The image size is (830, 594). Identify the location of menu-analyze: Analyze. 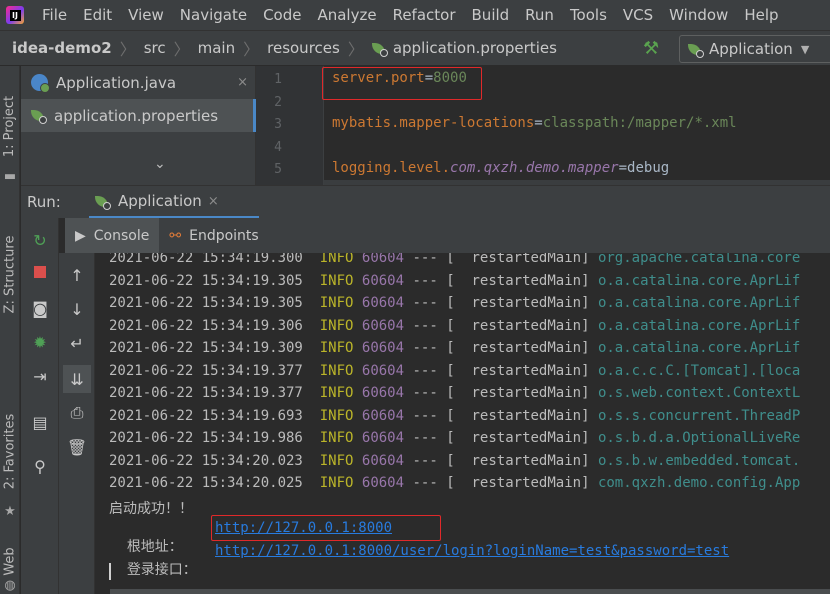
(346, 15).